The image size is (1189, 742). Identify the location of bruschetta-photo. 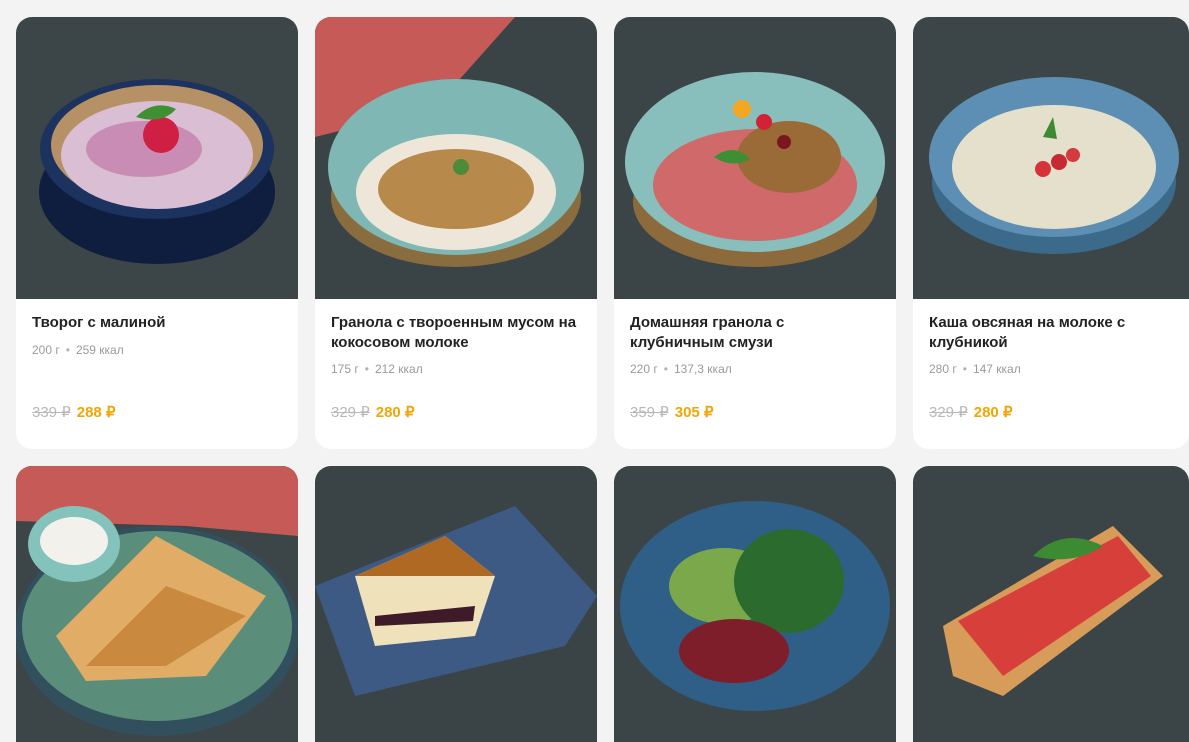
(1051, 604).